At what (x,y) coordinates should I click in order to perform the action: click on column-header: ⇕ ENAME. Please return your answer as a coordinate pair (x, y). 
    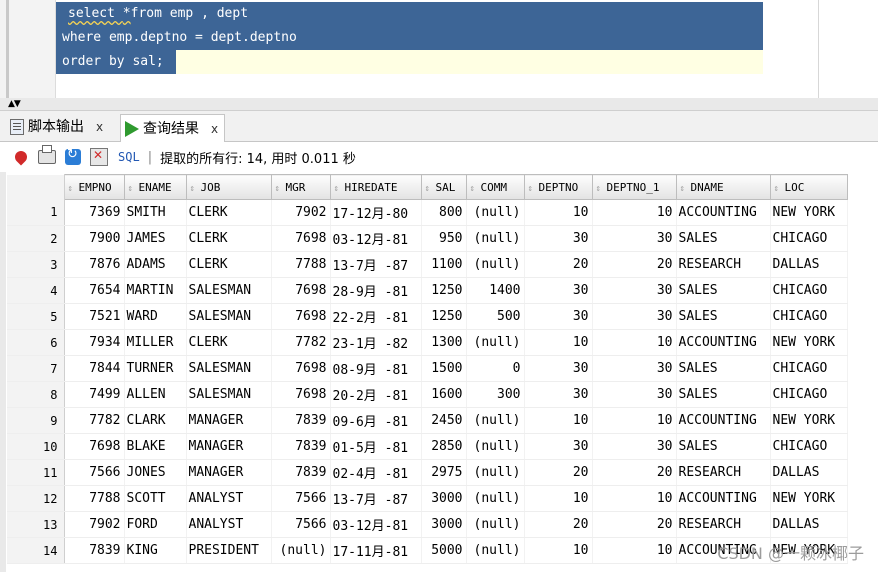
    Looking at the image, I should click on (155, 187).